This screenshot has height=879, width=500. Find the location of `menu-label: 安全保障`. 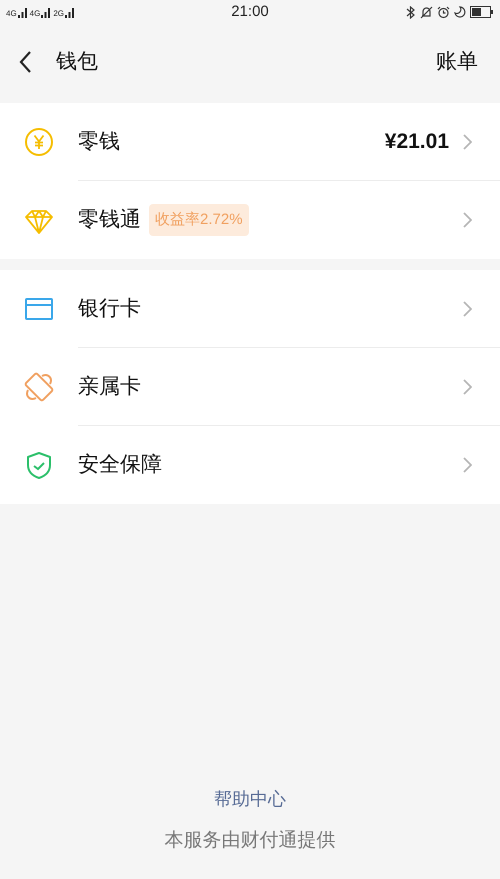

menu-label: 安全保障 is located at coordinates (120, 465).